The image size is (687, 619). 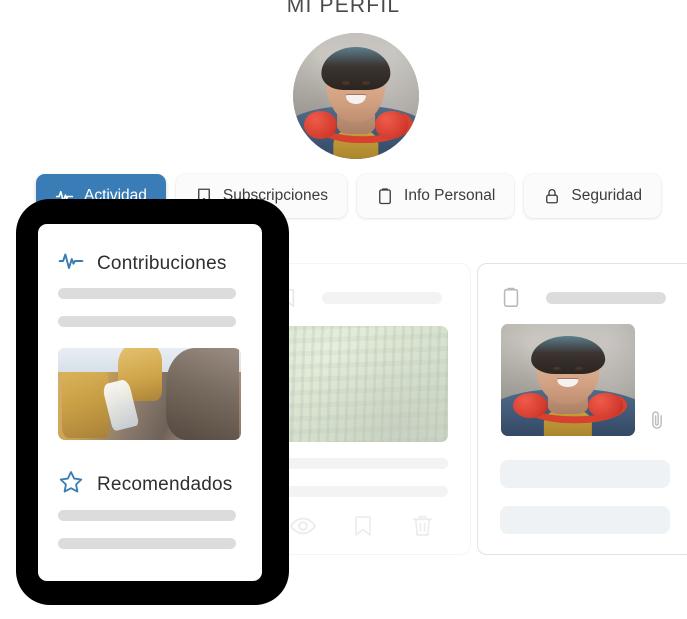 What do you see at coordinates (568, 380) in the screenshot?
I see `card-image-portrait` at bounding box center [568, 380].